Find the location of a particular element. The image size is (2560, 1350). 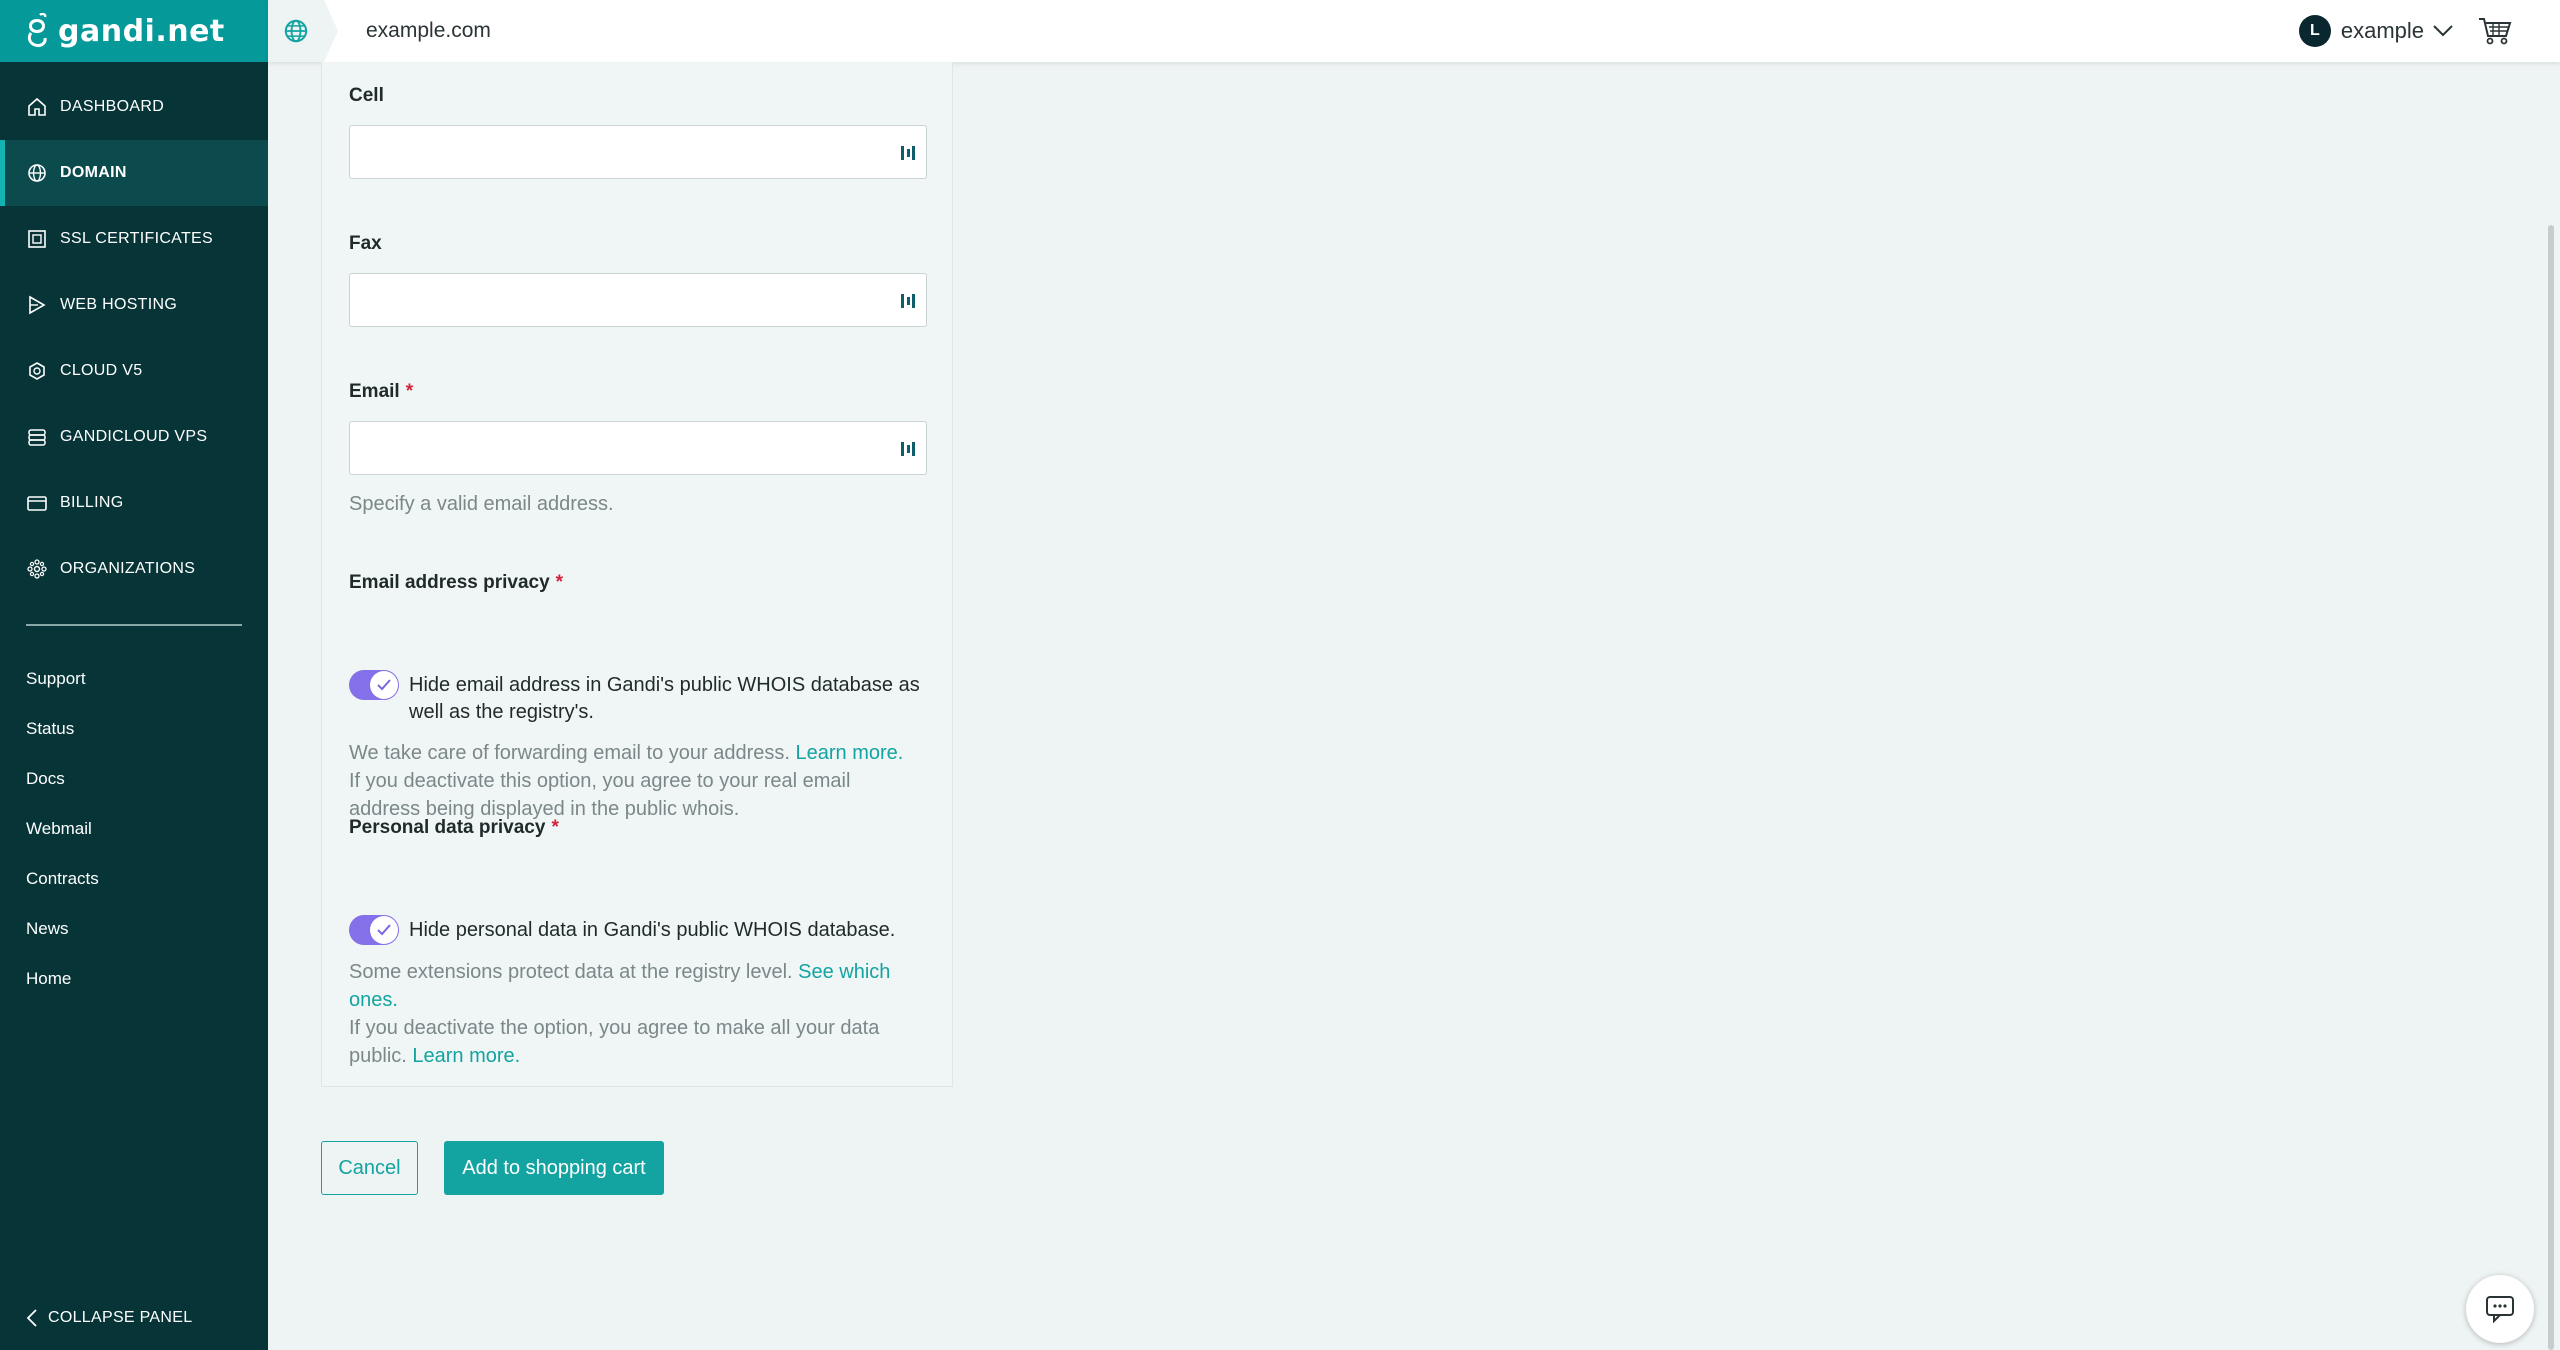

chat-icon is located at coordinates (2500, 1309).